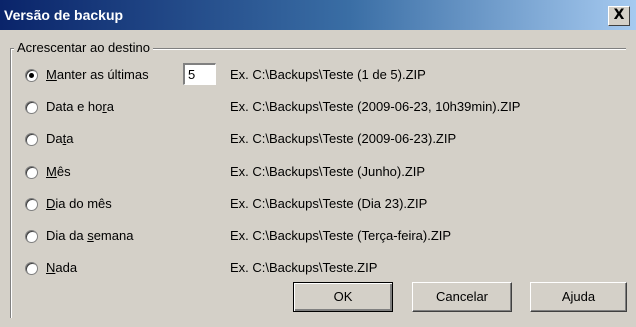  I want to click on option-label-date: Data, so click(59, 138).